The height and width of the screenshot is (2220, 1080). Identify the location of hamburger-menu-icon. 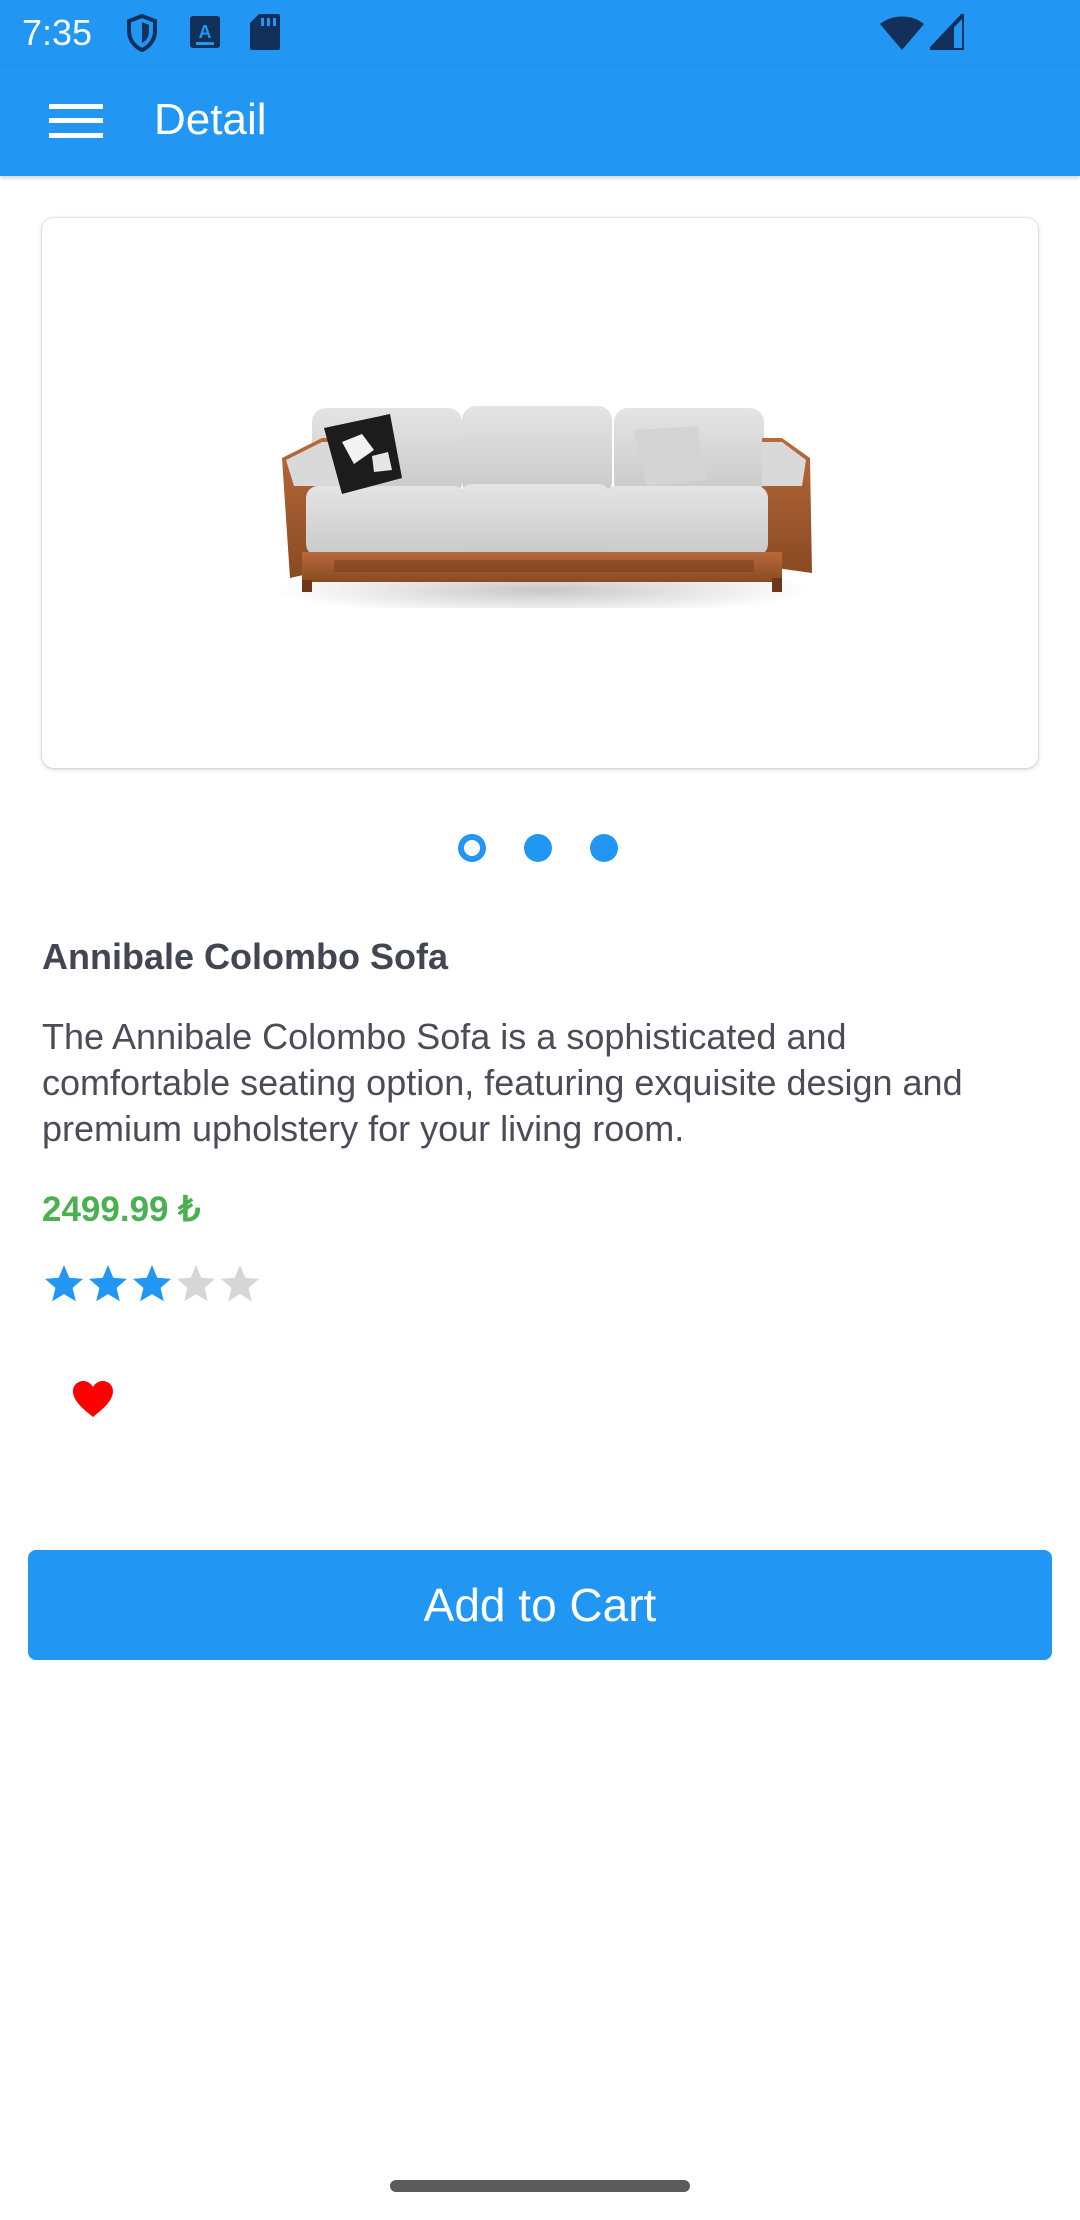
(76, 121).